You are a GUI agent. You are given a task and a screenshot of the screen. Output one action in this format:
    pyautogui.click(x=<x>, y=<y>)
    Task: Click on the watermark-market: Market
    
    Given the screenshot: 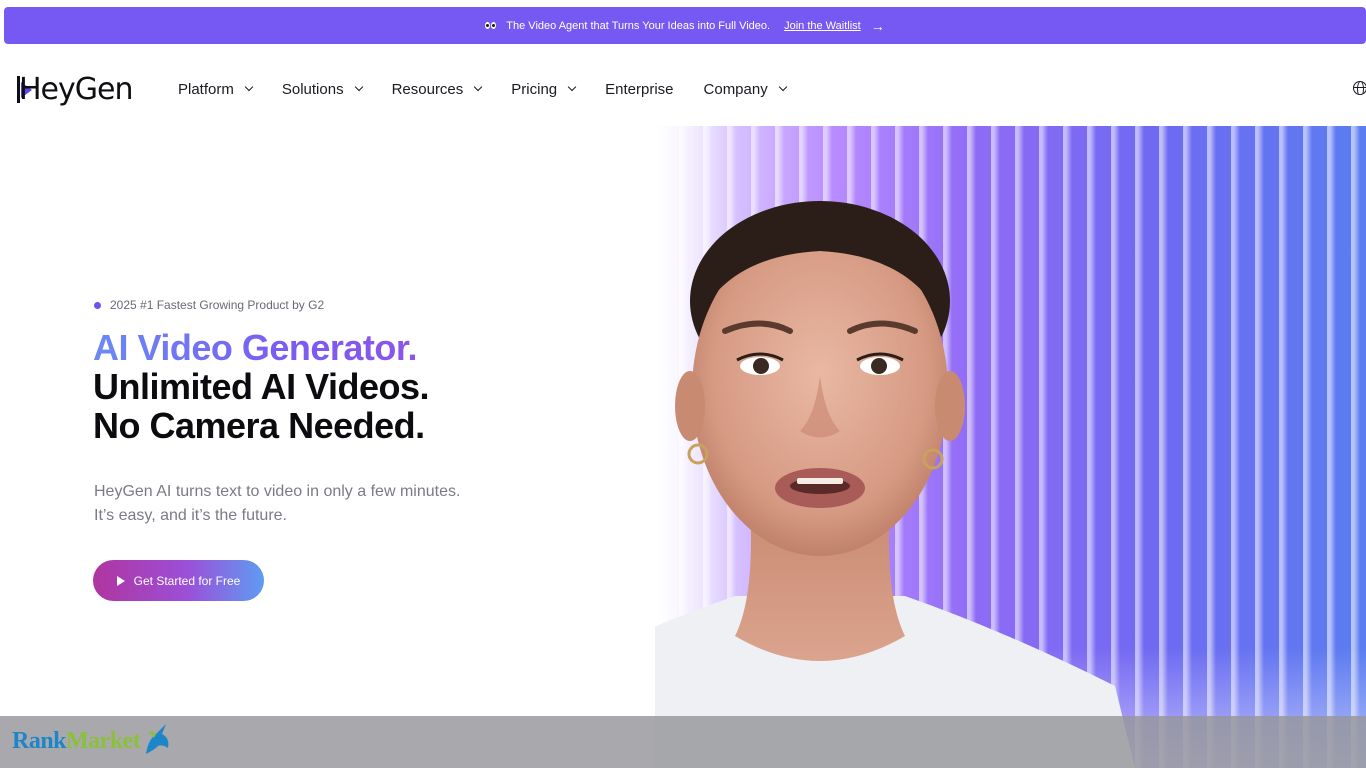 What is the action you would take?
    pyautogui.click(x=103, y=741)
    